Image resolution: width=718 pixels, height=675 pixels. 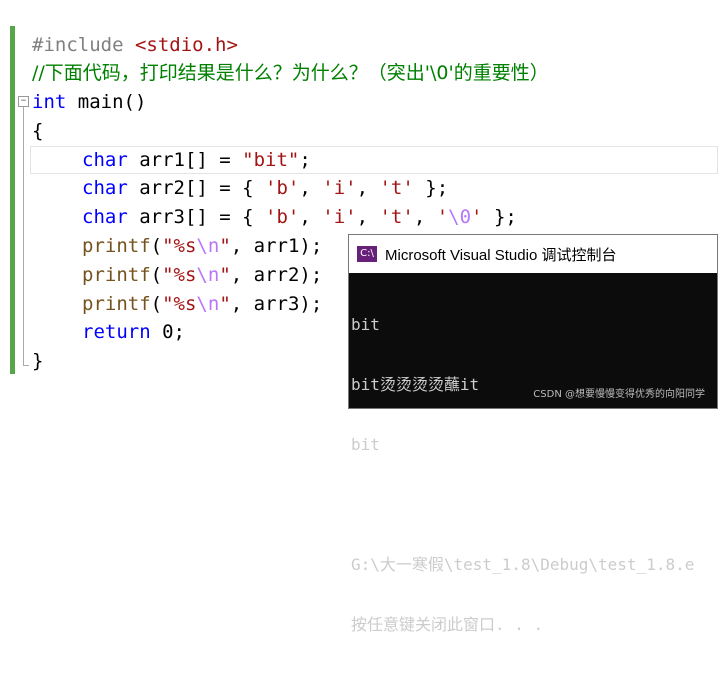 What do you see at coordinates (265, 188) in the screenshot?
I see `code-line-arr2: char arr2[] = { 'b', 'i', 't' };` at bounding box center [265, 188].